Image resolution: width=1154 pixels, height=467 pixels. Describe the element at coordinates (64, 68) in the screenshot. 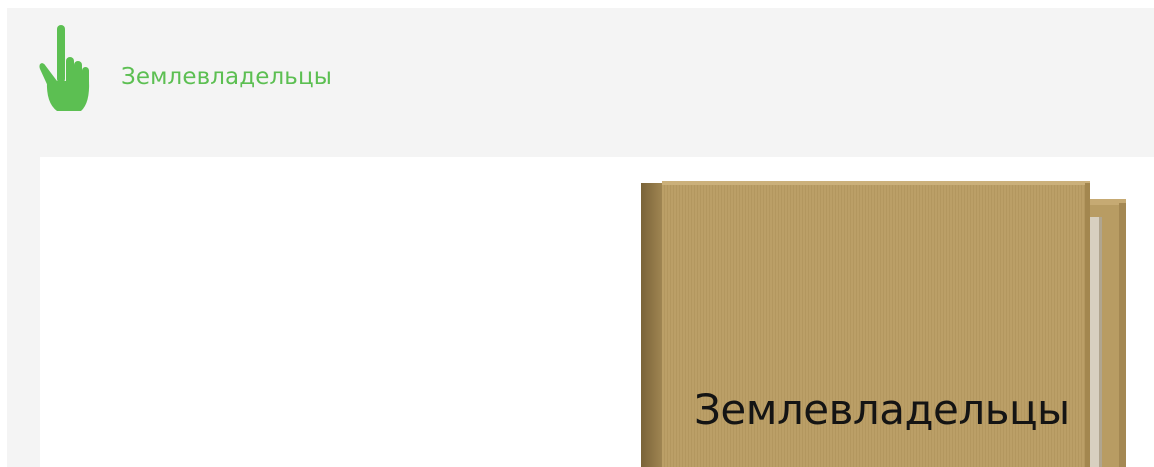

I see `pointing-hand-icon` at that location.